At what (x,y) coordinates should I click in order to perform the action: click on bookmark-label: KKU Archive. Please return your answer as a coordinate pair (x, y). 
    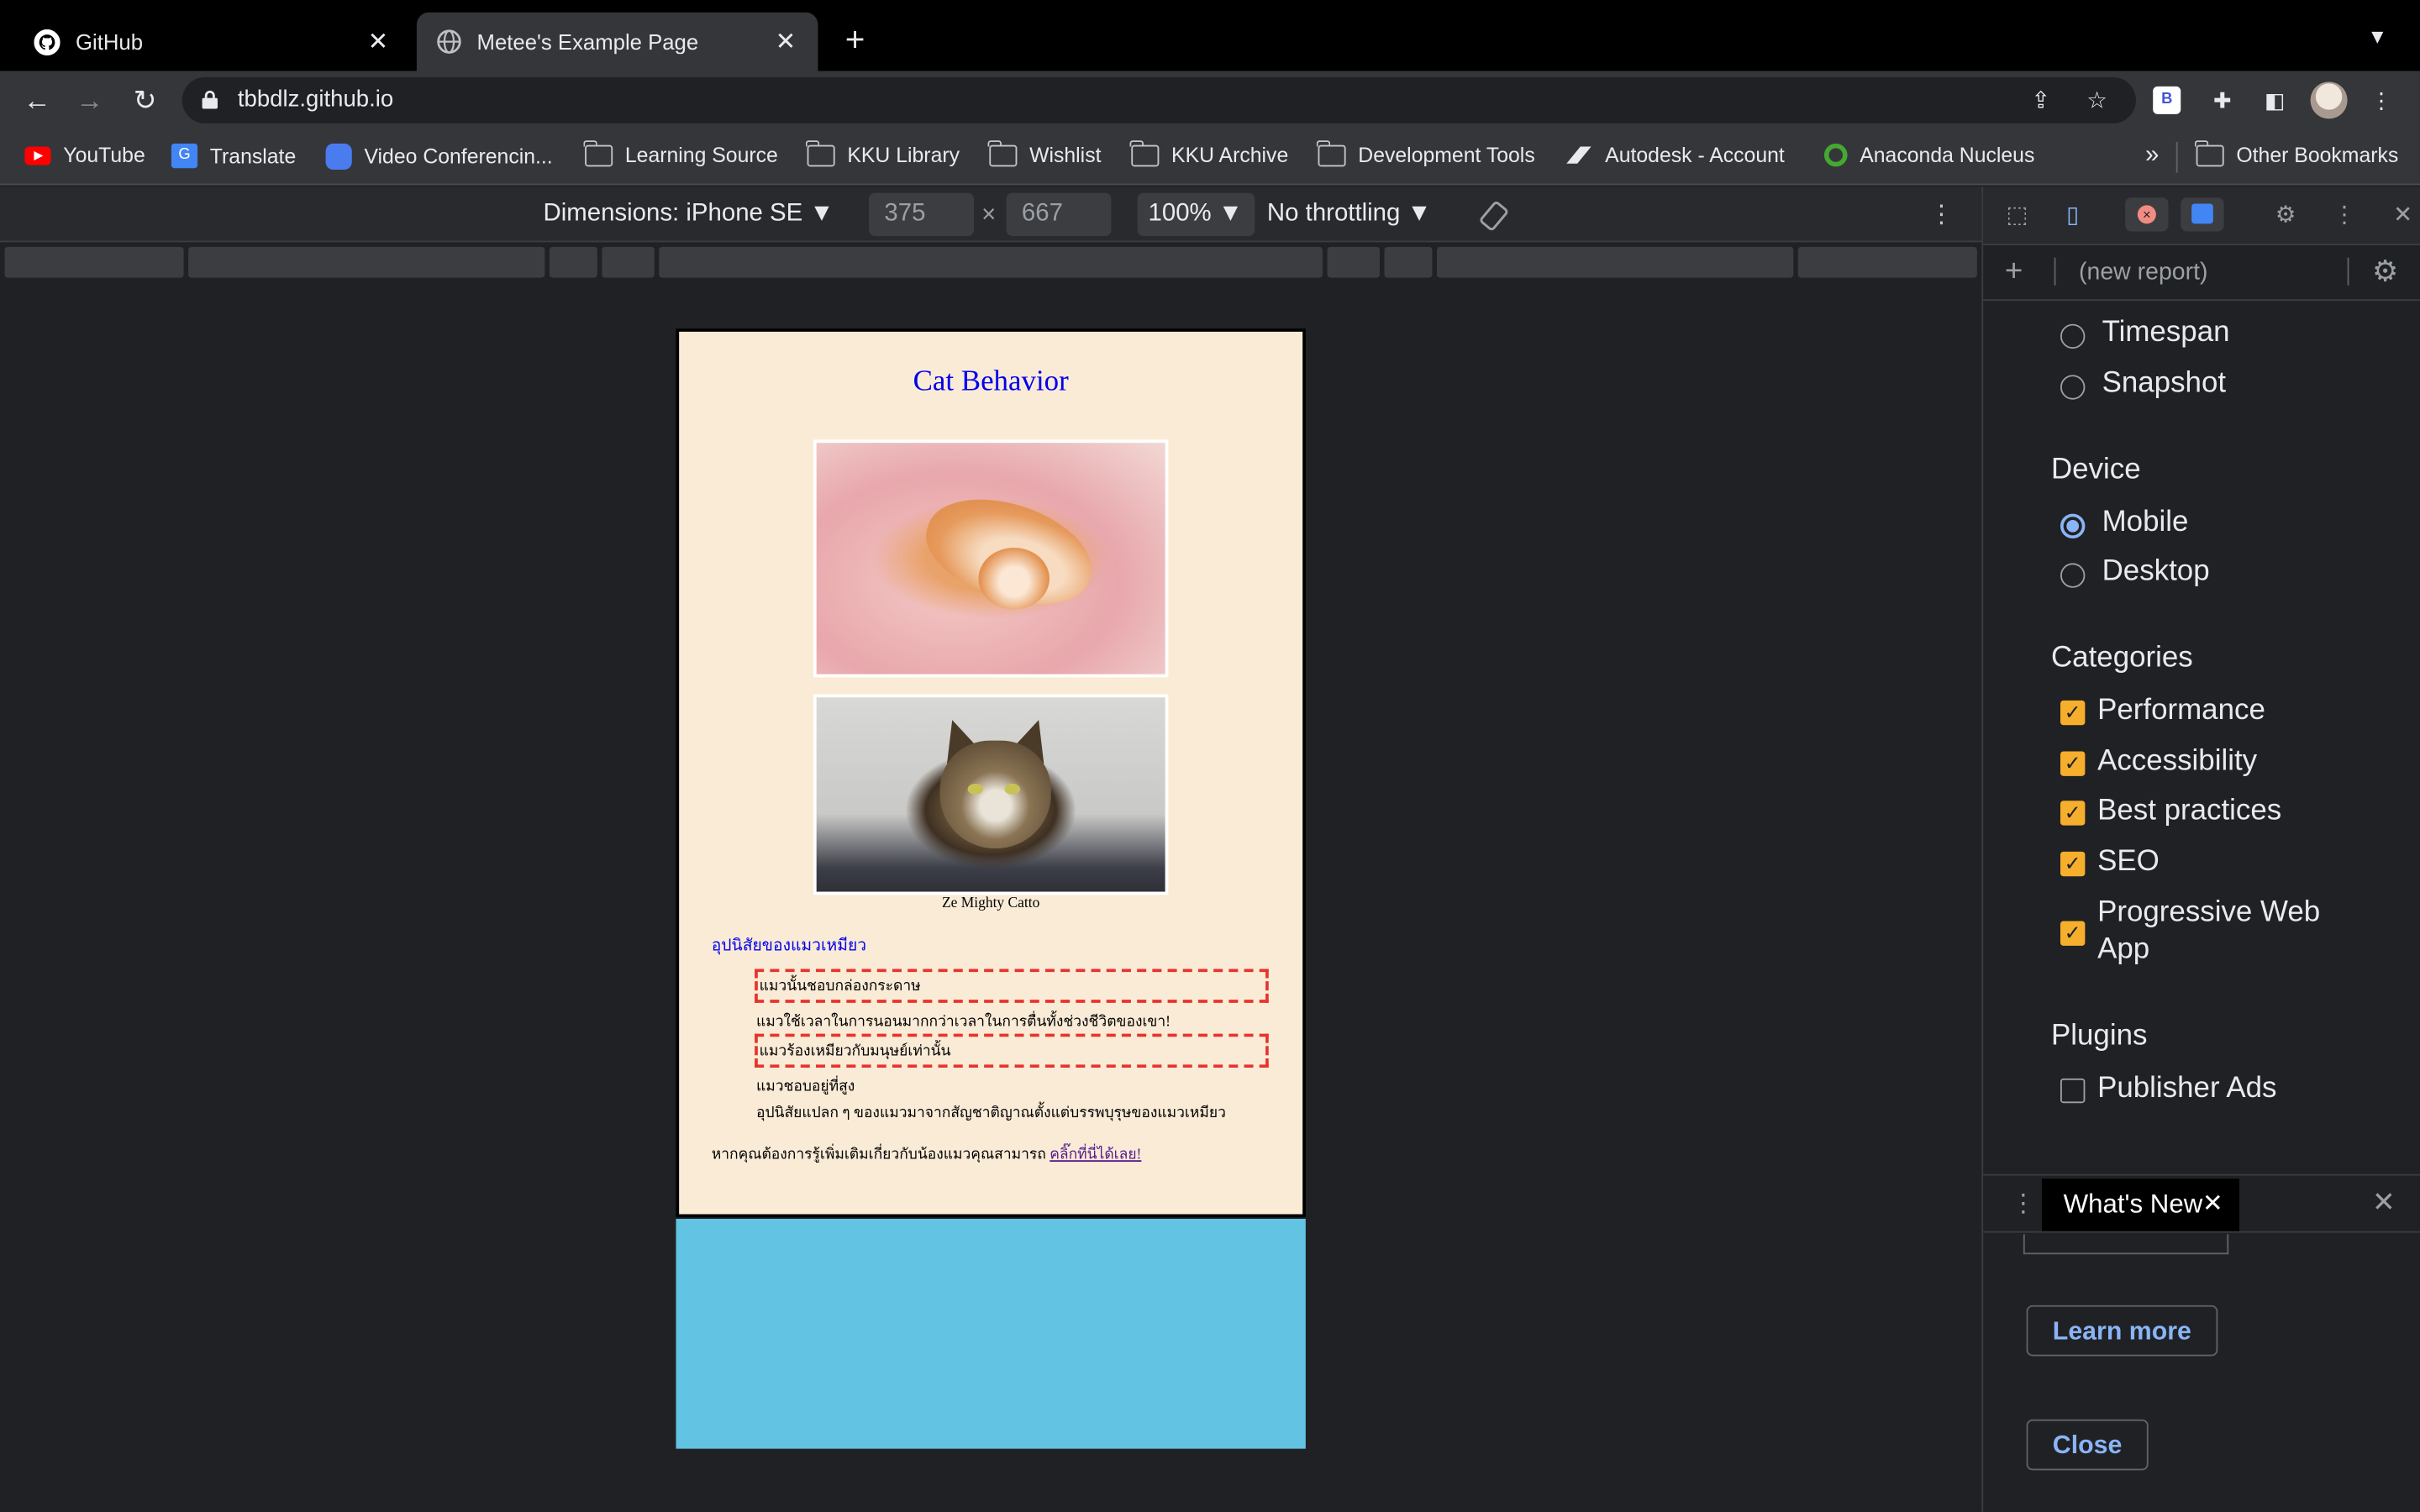
    Looking at the image, I should click on (1230, 155).